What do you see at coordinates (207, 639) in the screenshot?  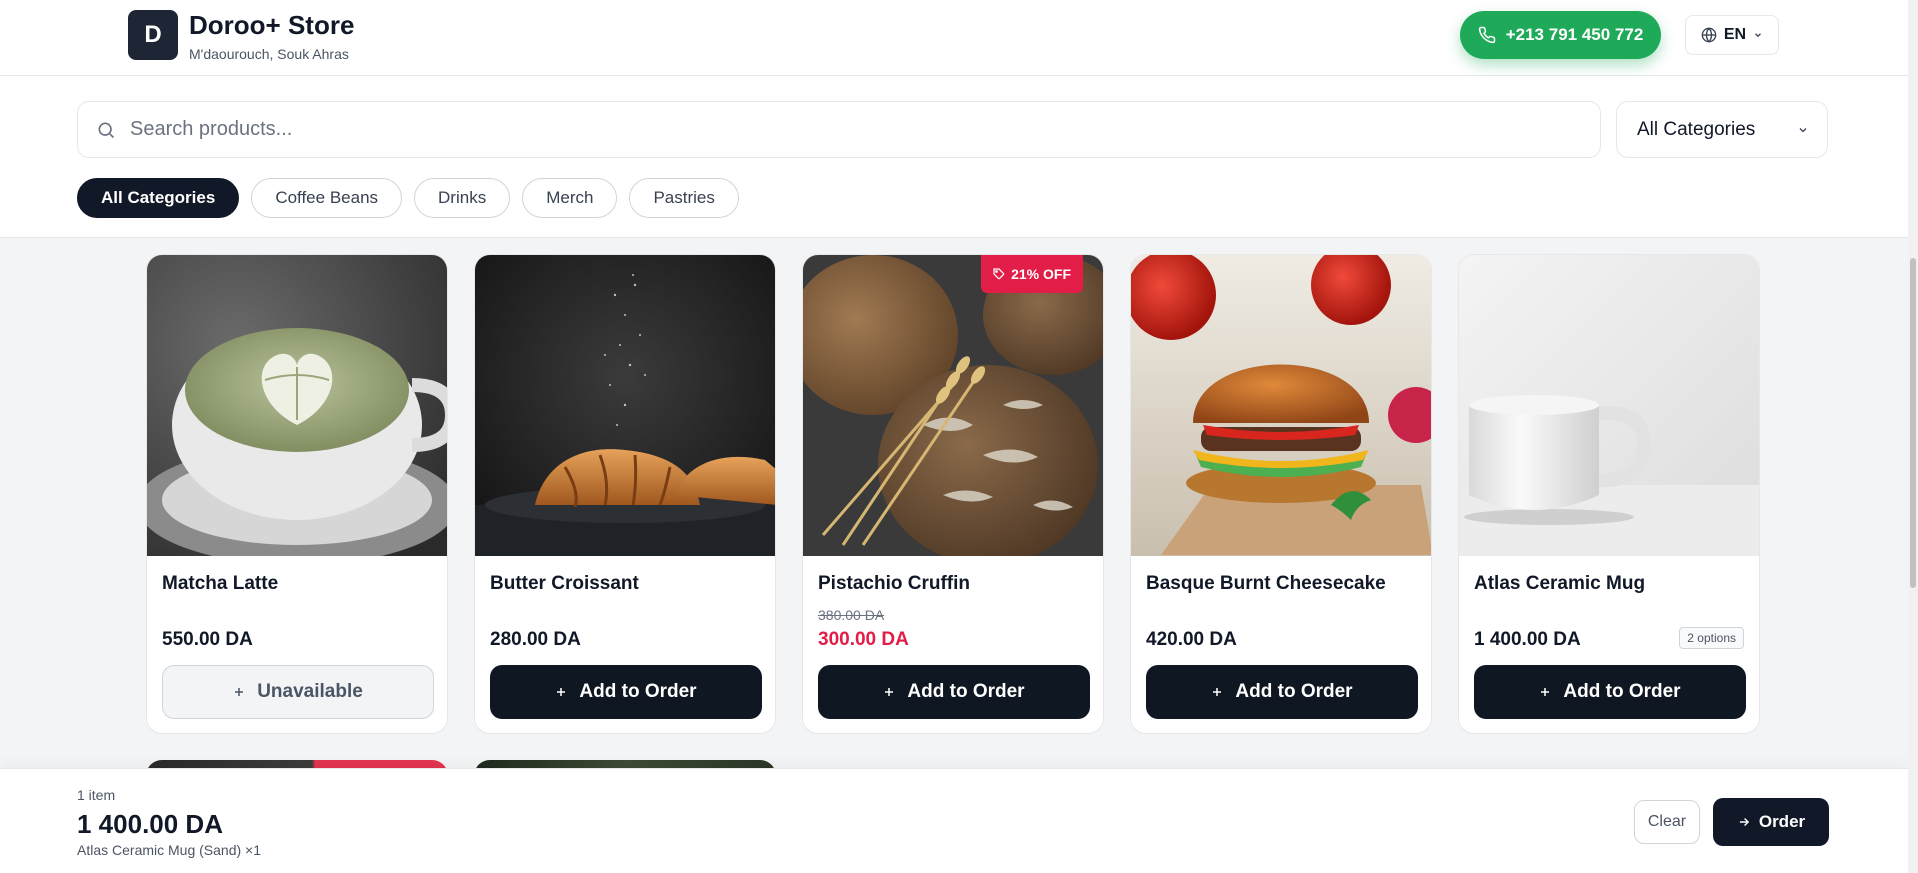 I see `product-price: 550.00 DA` at bounding box center [207, 639].